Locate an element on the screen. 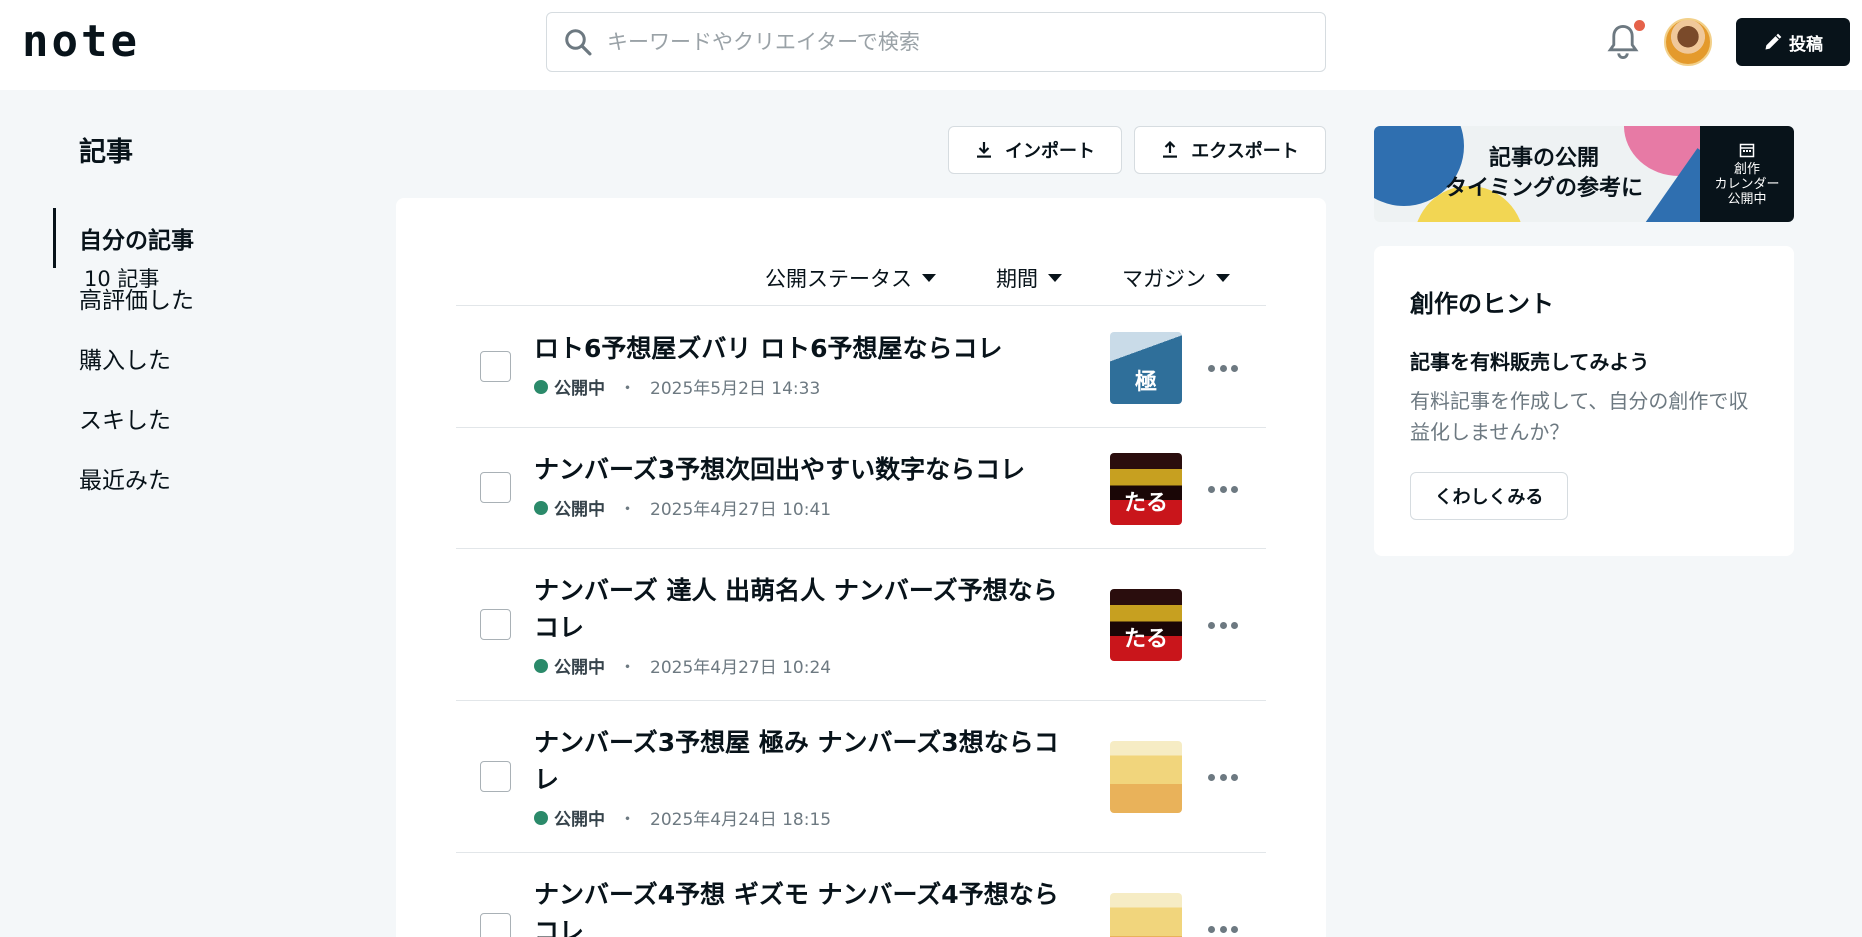 The width and height of the screenshot is (1862, 937). import-button: インポート is located at coordinates (1035, 150).